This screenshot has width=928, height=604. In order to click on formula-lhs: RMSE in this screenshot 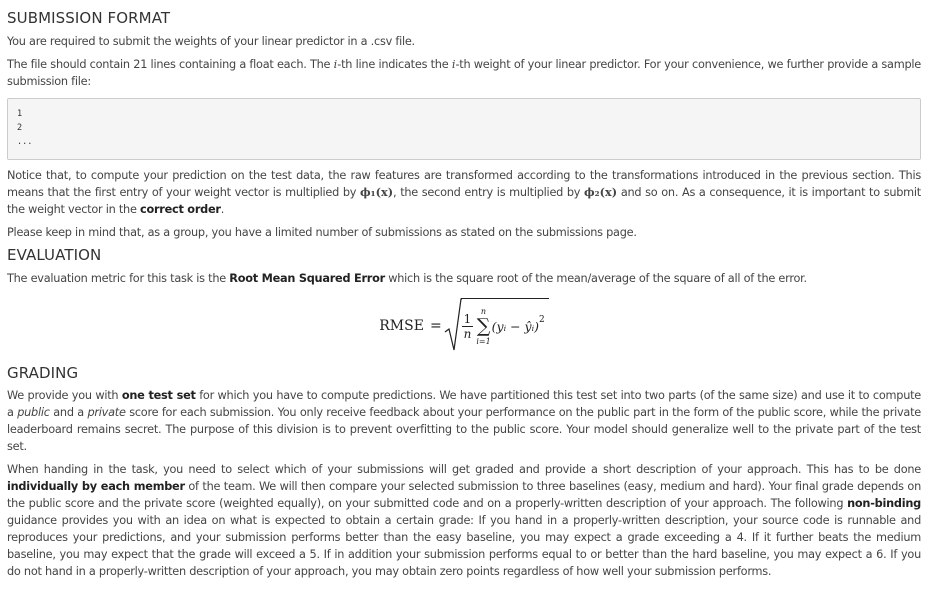, I will do `click(401, 325)`.